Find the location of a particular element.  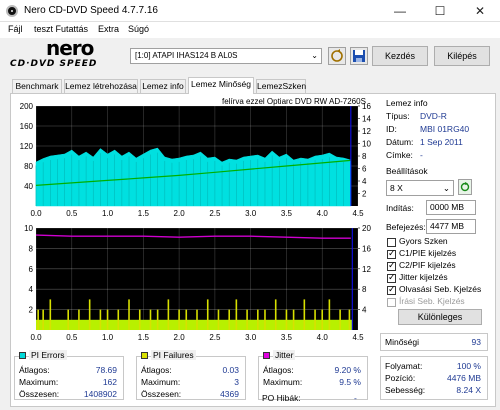

pif-x-tick: 3.0 is located at coordinates (251, 337).